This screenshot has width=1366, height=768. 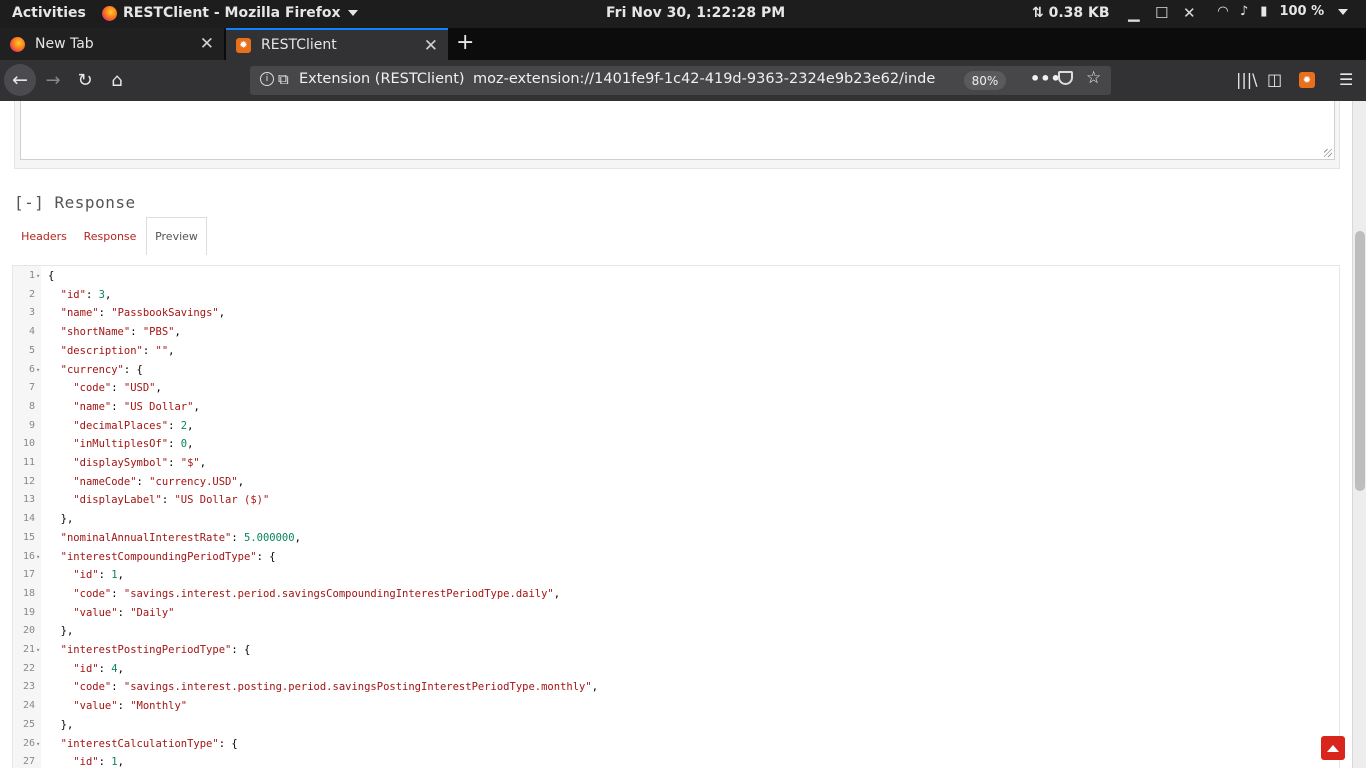 I want to click on line-number: 22, so click(x=28, y=668).